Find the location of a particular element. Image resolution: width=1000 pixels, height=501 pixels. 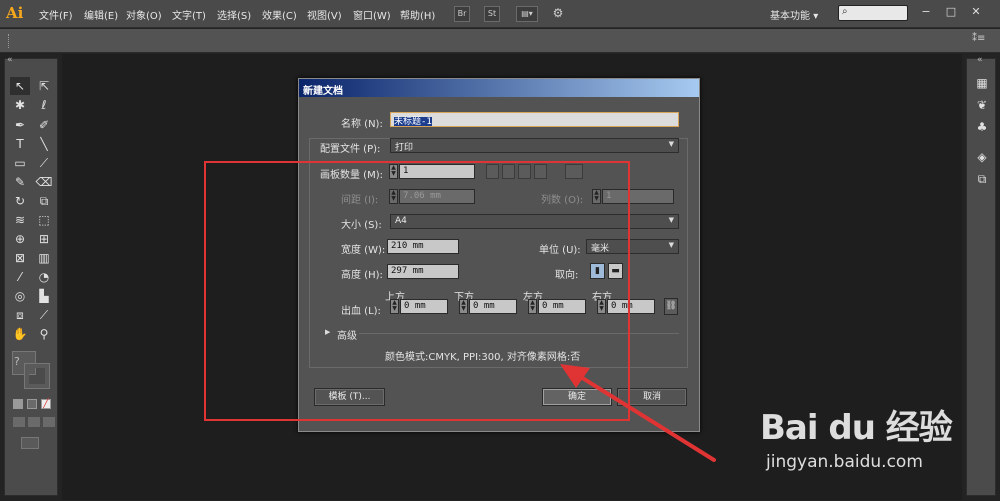

control-bar-grip is located at coordinates (9, 41).